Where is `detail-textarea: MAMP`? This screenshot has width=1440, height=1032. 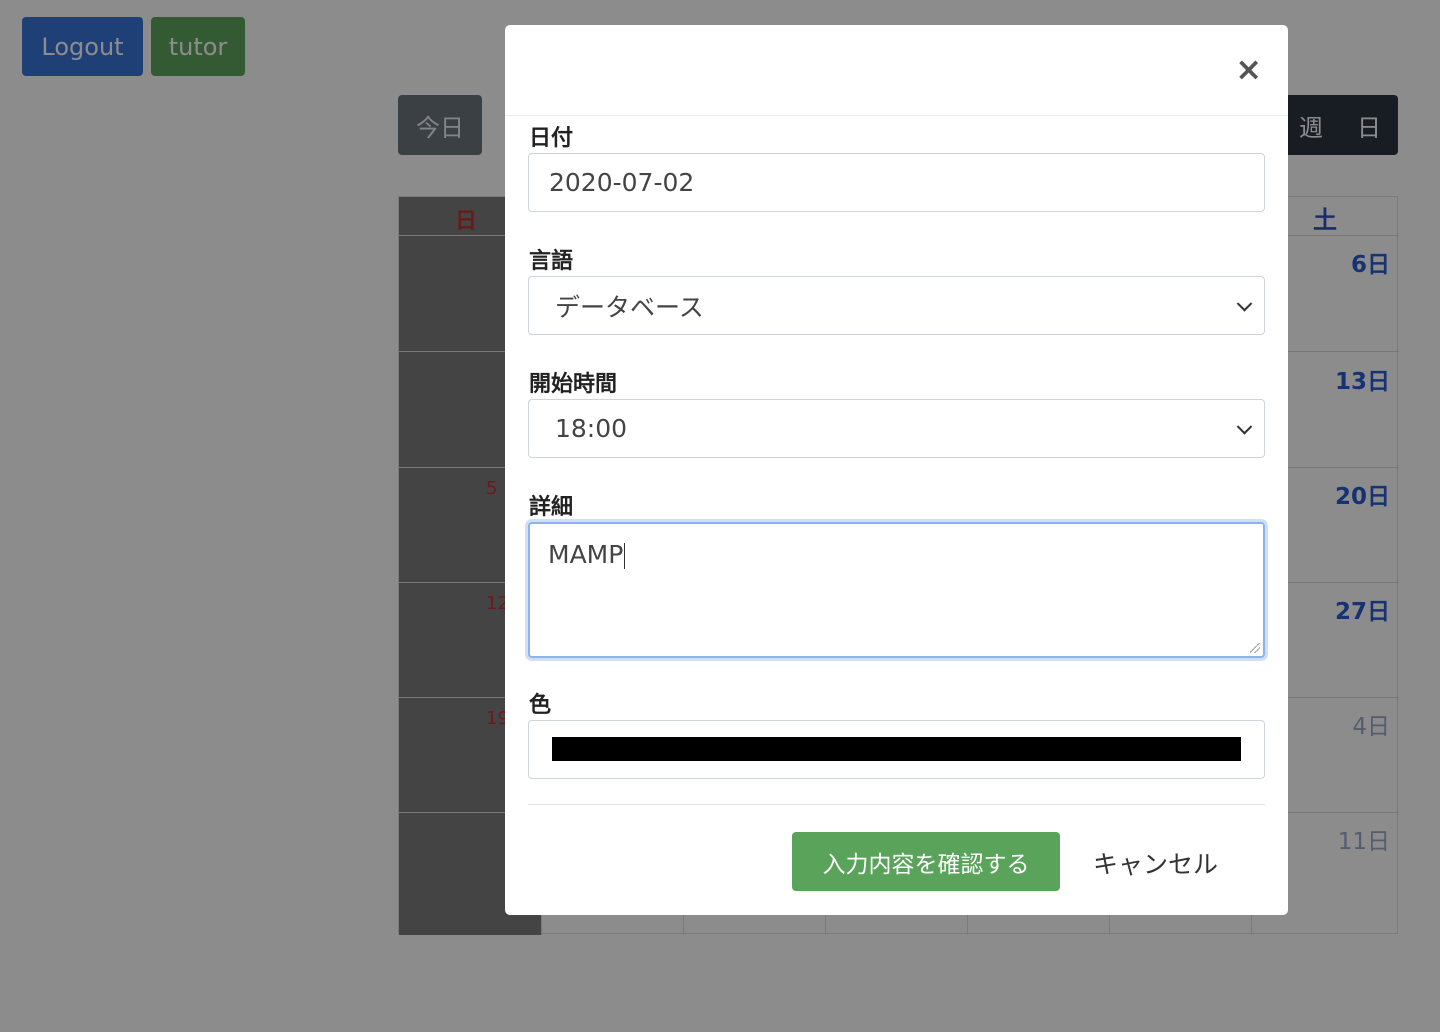 detail-textarea: MAMP is located at coordinates (896, 590).